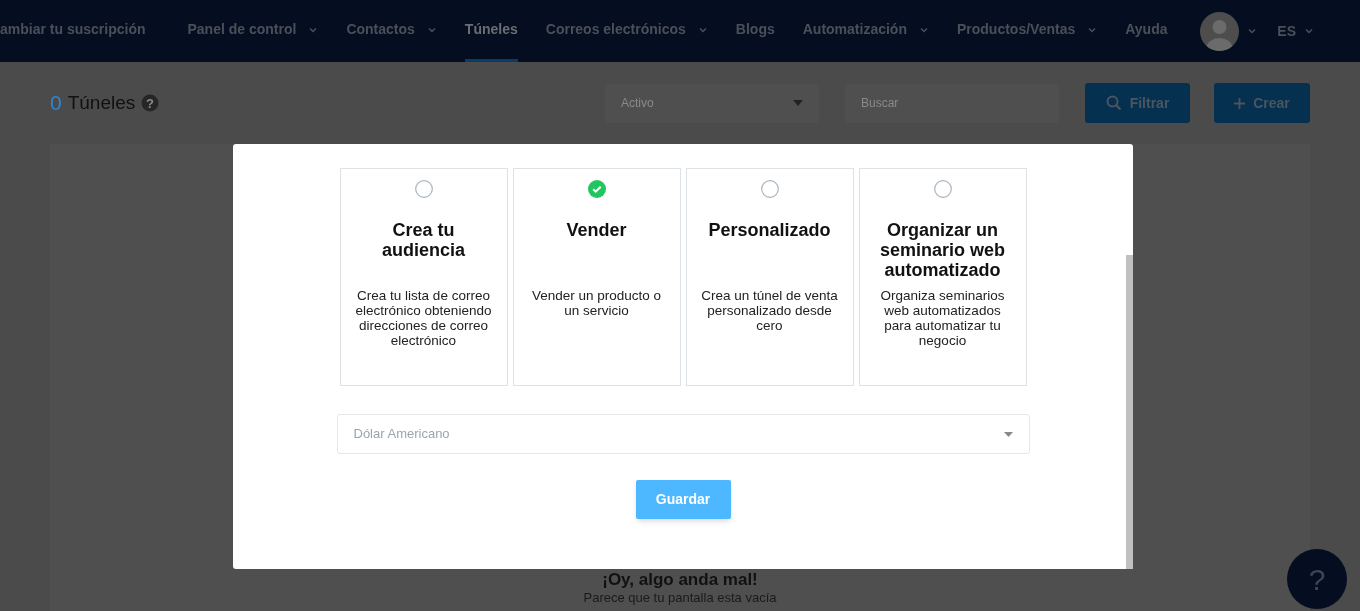  What do you see at coordinates (1129, 412) in the screenshot?
I see `scrollbar` at bounding box center [1129, 412].